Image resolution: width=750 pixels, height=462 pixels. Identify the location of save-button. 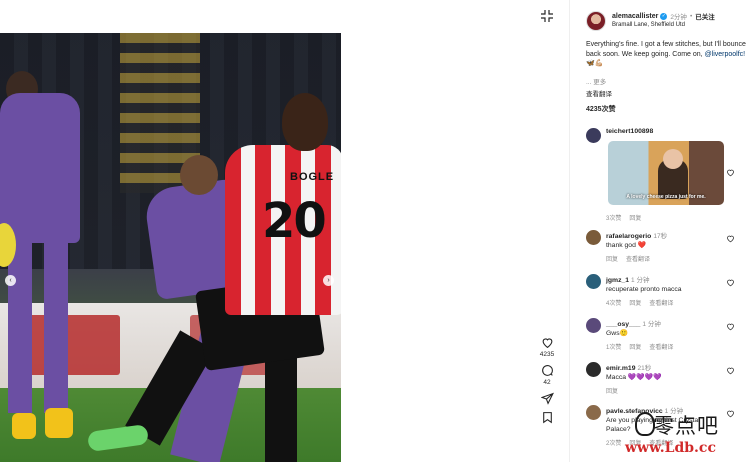
(547, 417).